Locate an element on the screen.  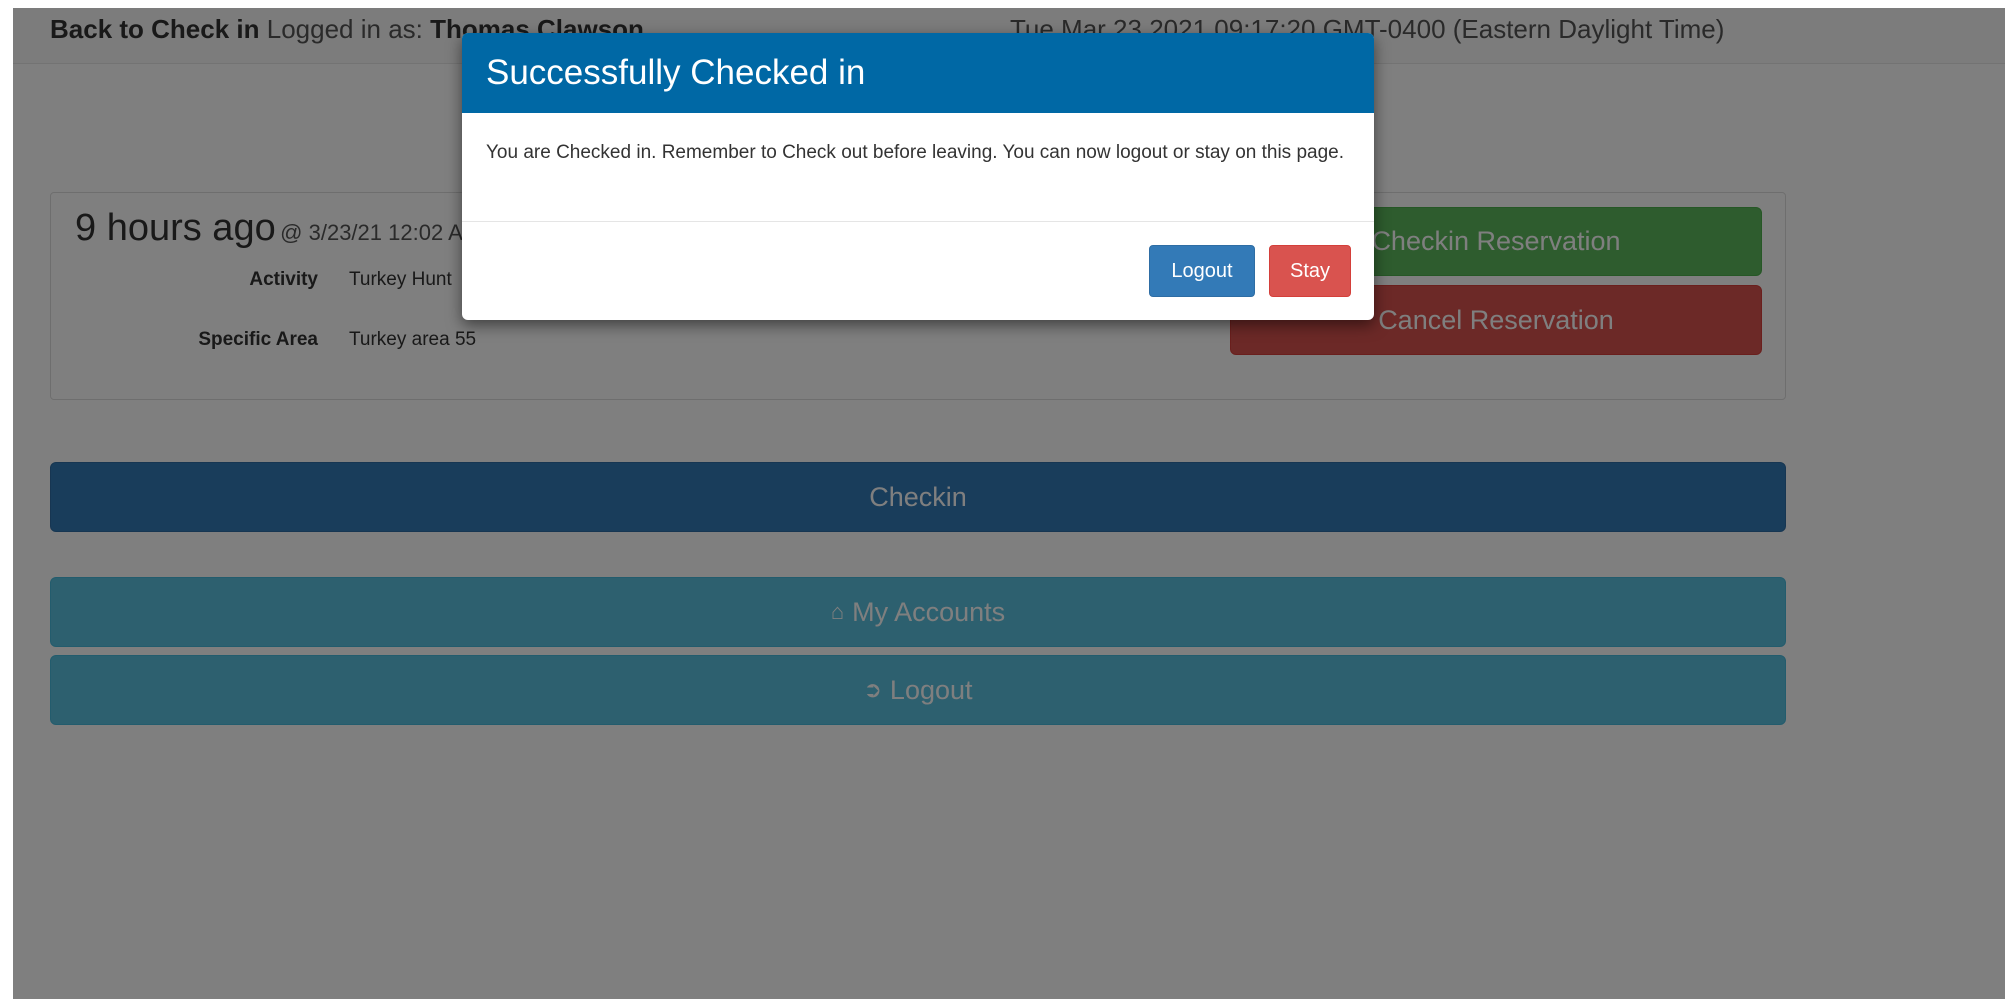
modal-footer: Logout Stay is located at coordinates (918, 270).